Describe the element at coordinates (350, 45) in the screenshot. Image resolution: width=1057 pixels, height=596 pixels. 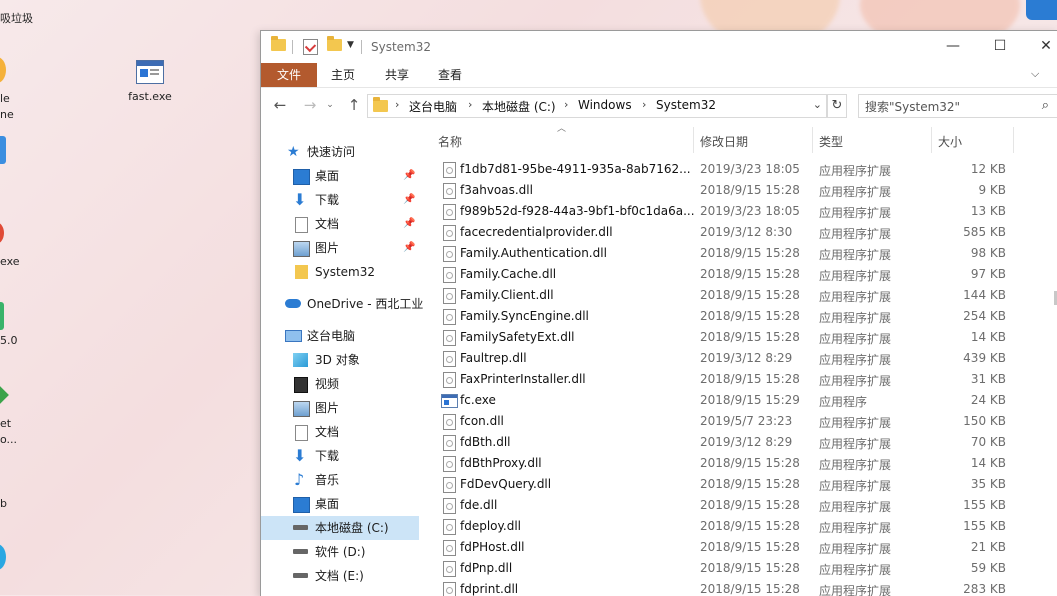
I see `chevron-down-icon: ▼` at that location.